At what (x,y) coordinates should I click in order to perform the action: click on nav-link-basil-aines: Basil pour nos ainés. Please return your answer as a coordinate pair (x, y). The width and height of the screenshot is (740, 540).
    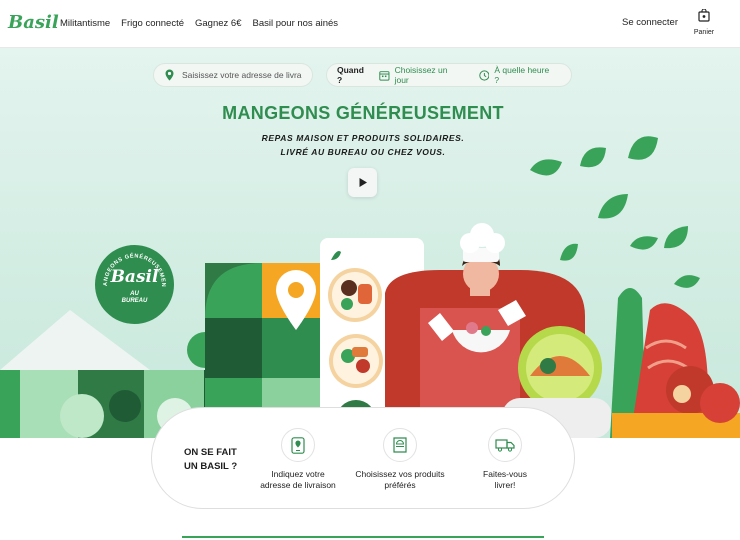
    Looking at the image, I should click on (295, 23).